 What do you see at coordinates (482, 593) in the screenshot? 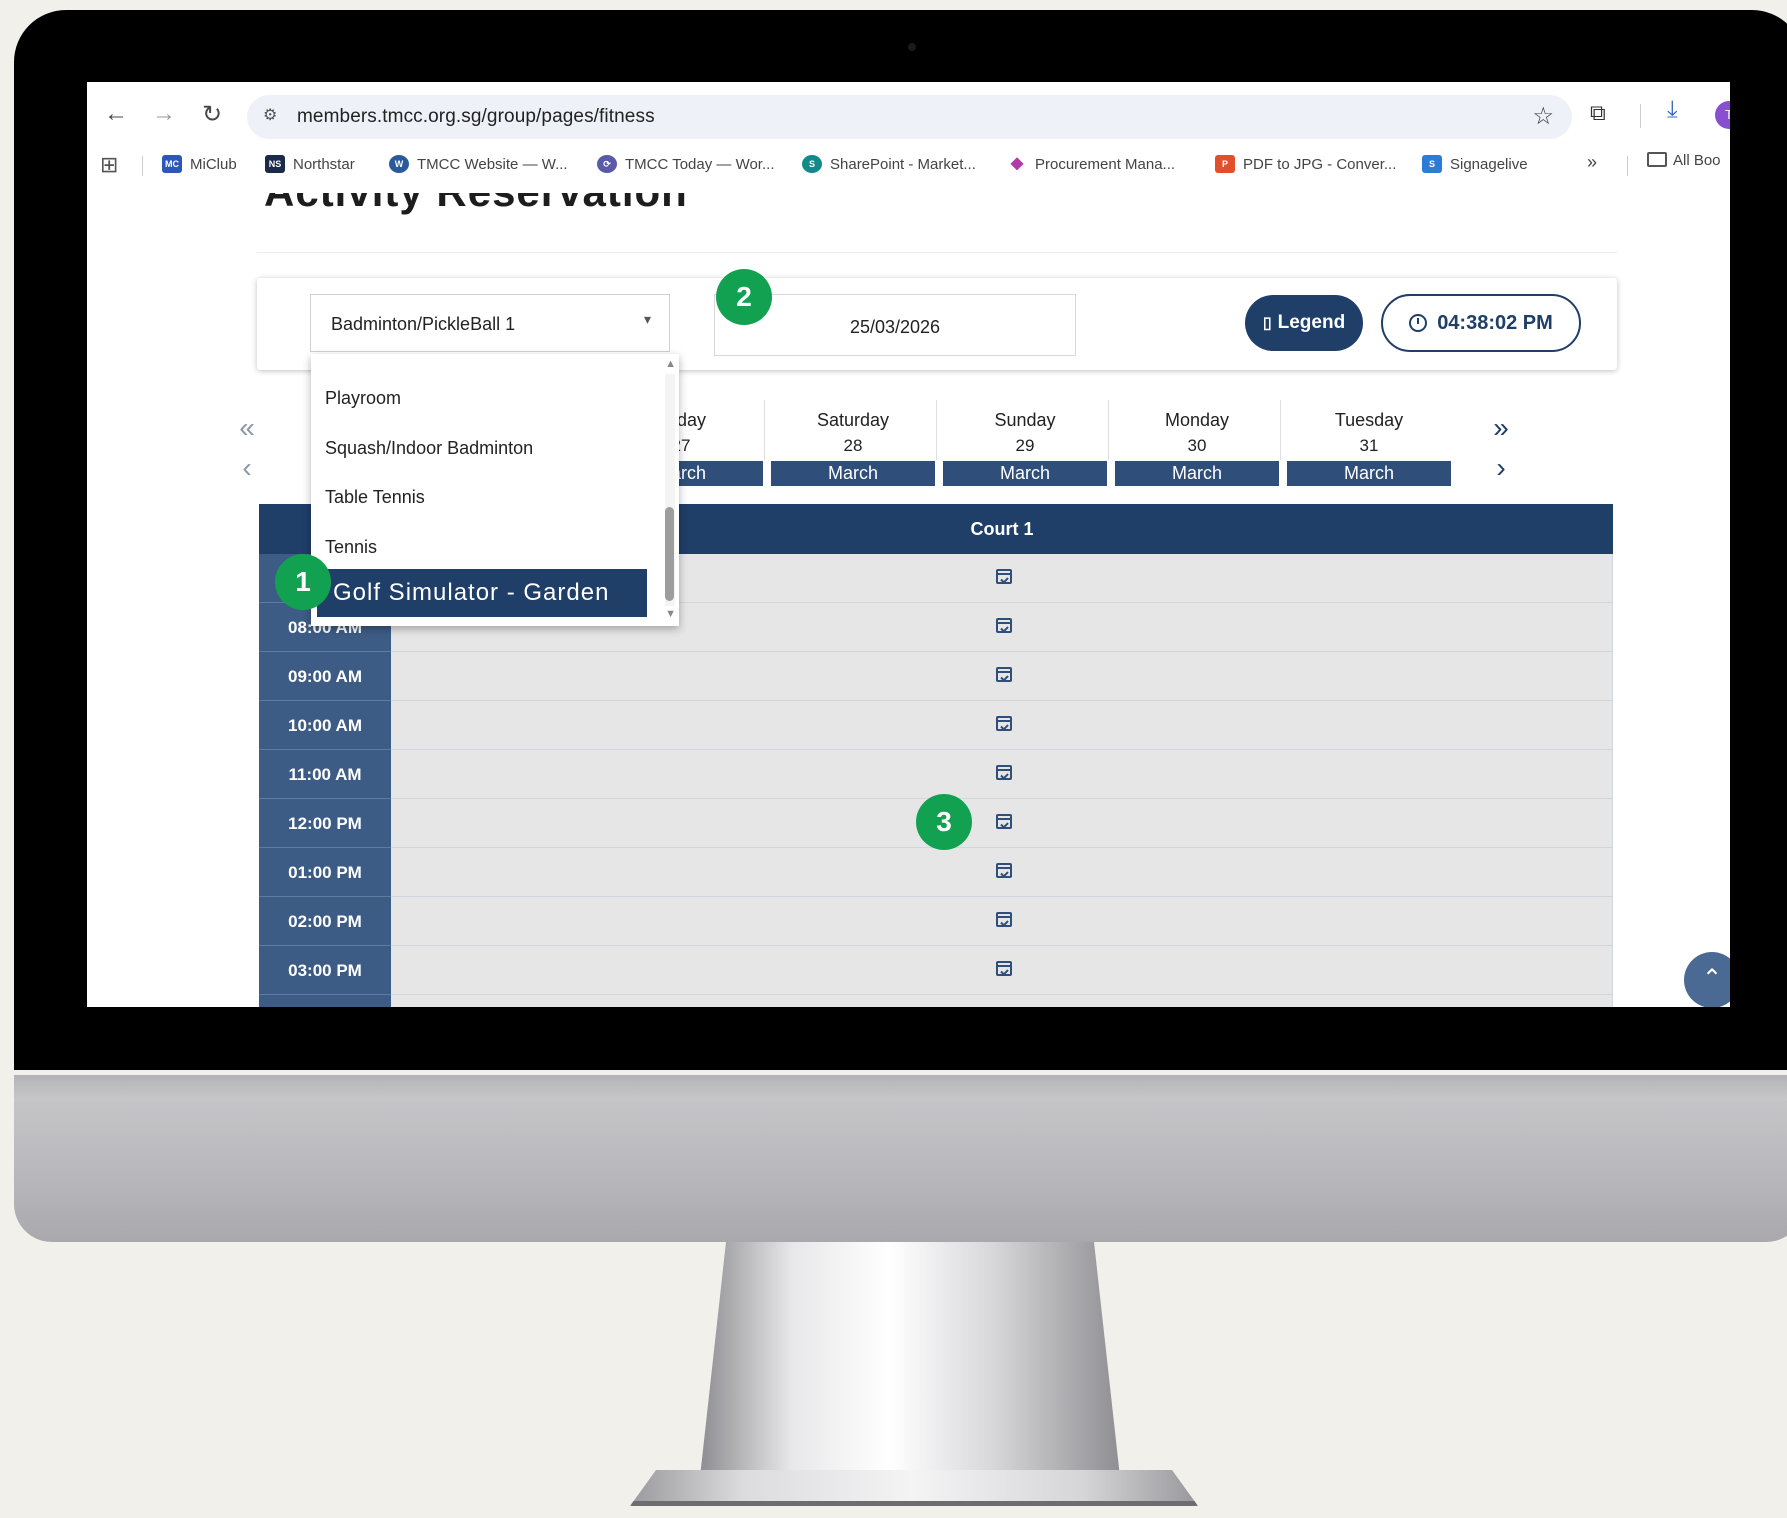
I see `dropdown-option-selected: Golf Simulator - Garden` at bounding box center [482, 593].